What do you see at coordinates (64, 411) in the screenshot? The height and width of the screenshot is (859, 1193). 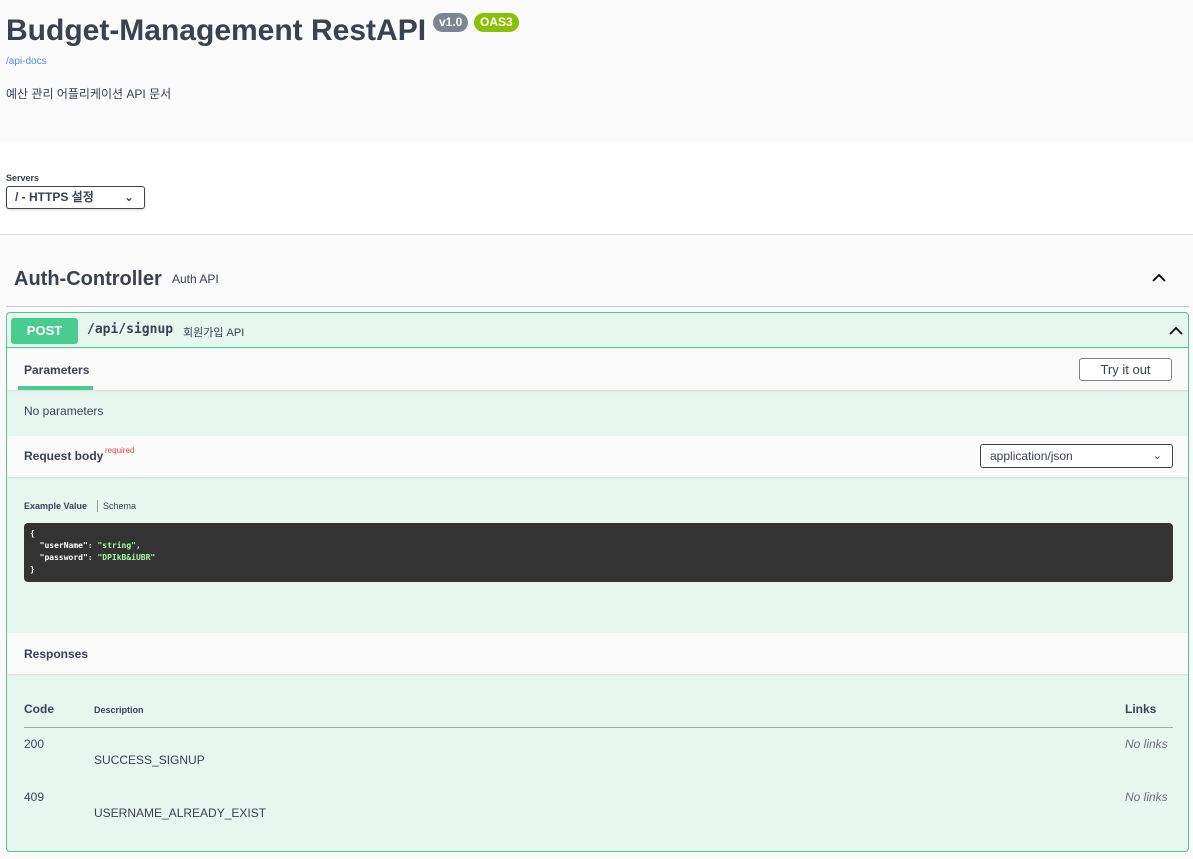 I see `no-parameters-text: No parameters` at bounding box center [64, 411].